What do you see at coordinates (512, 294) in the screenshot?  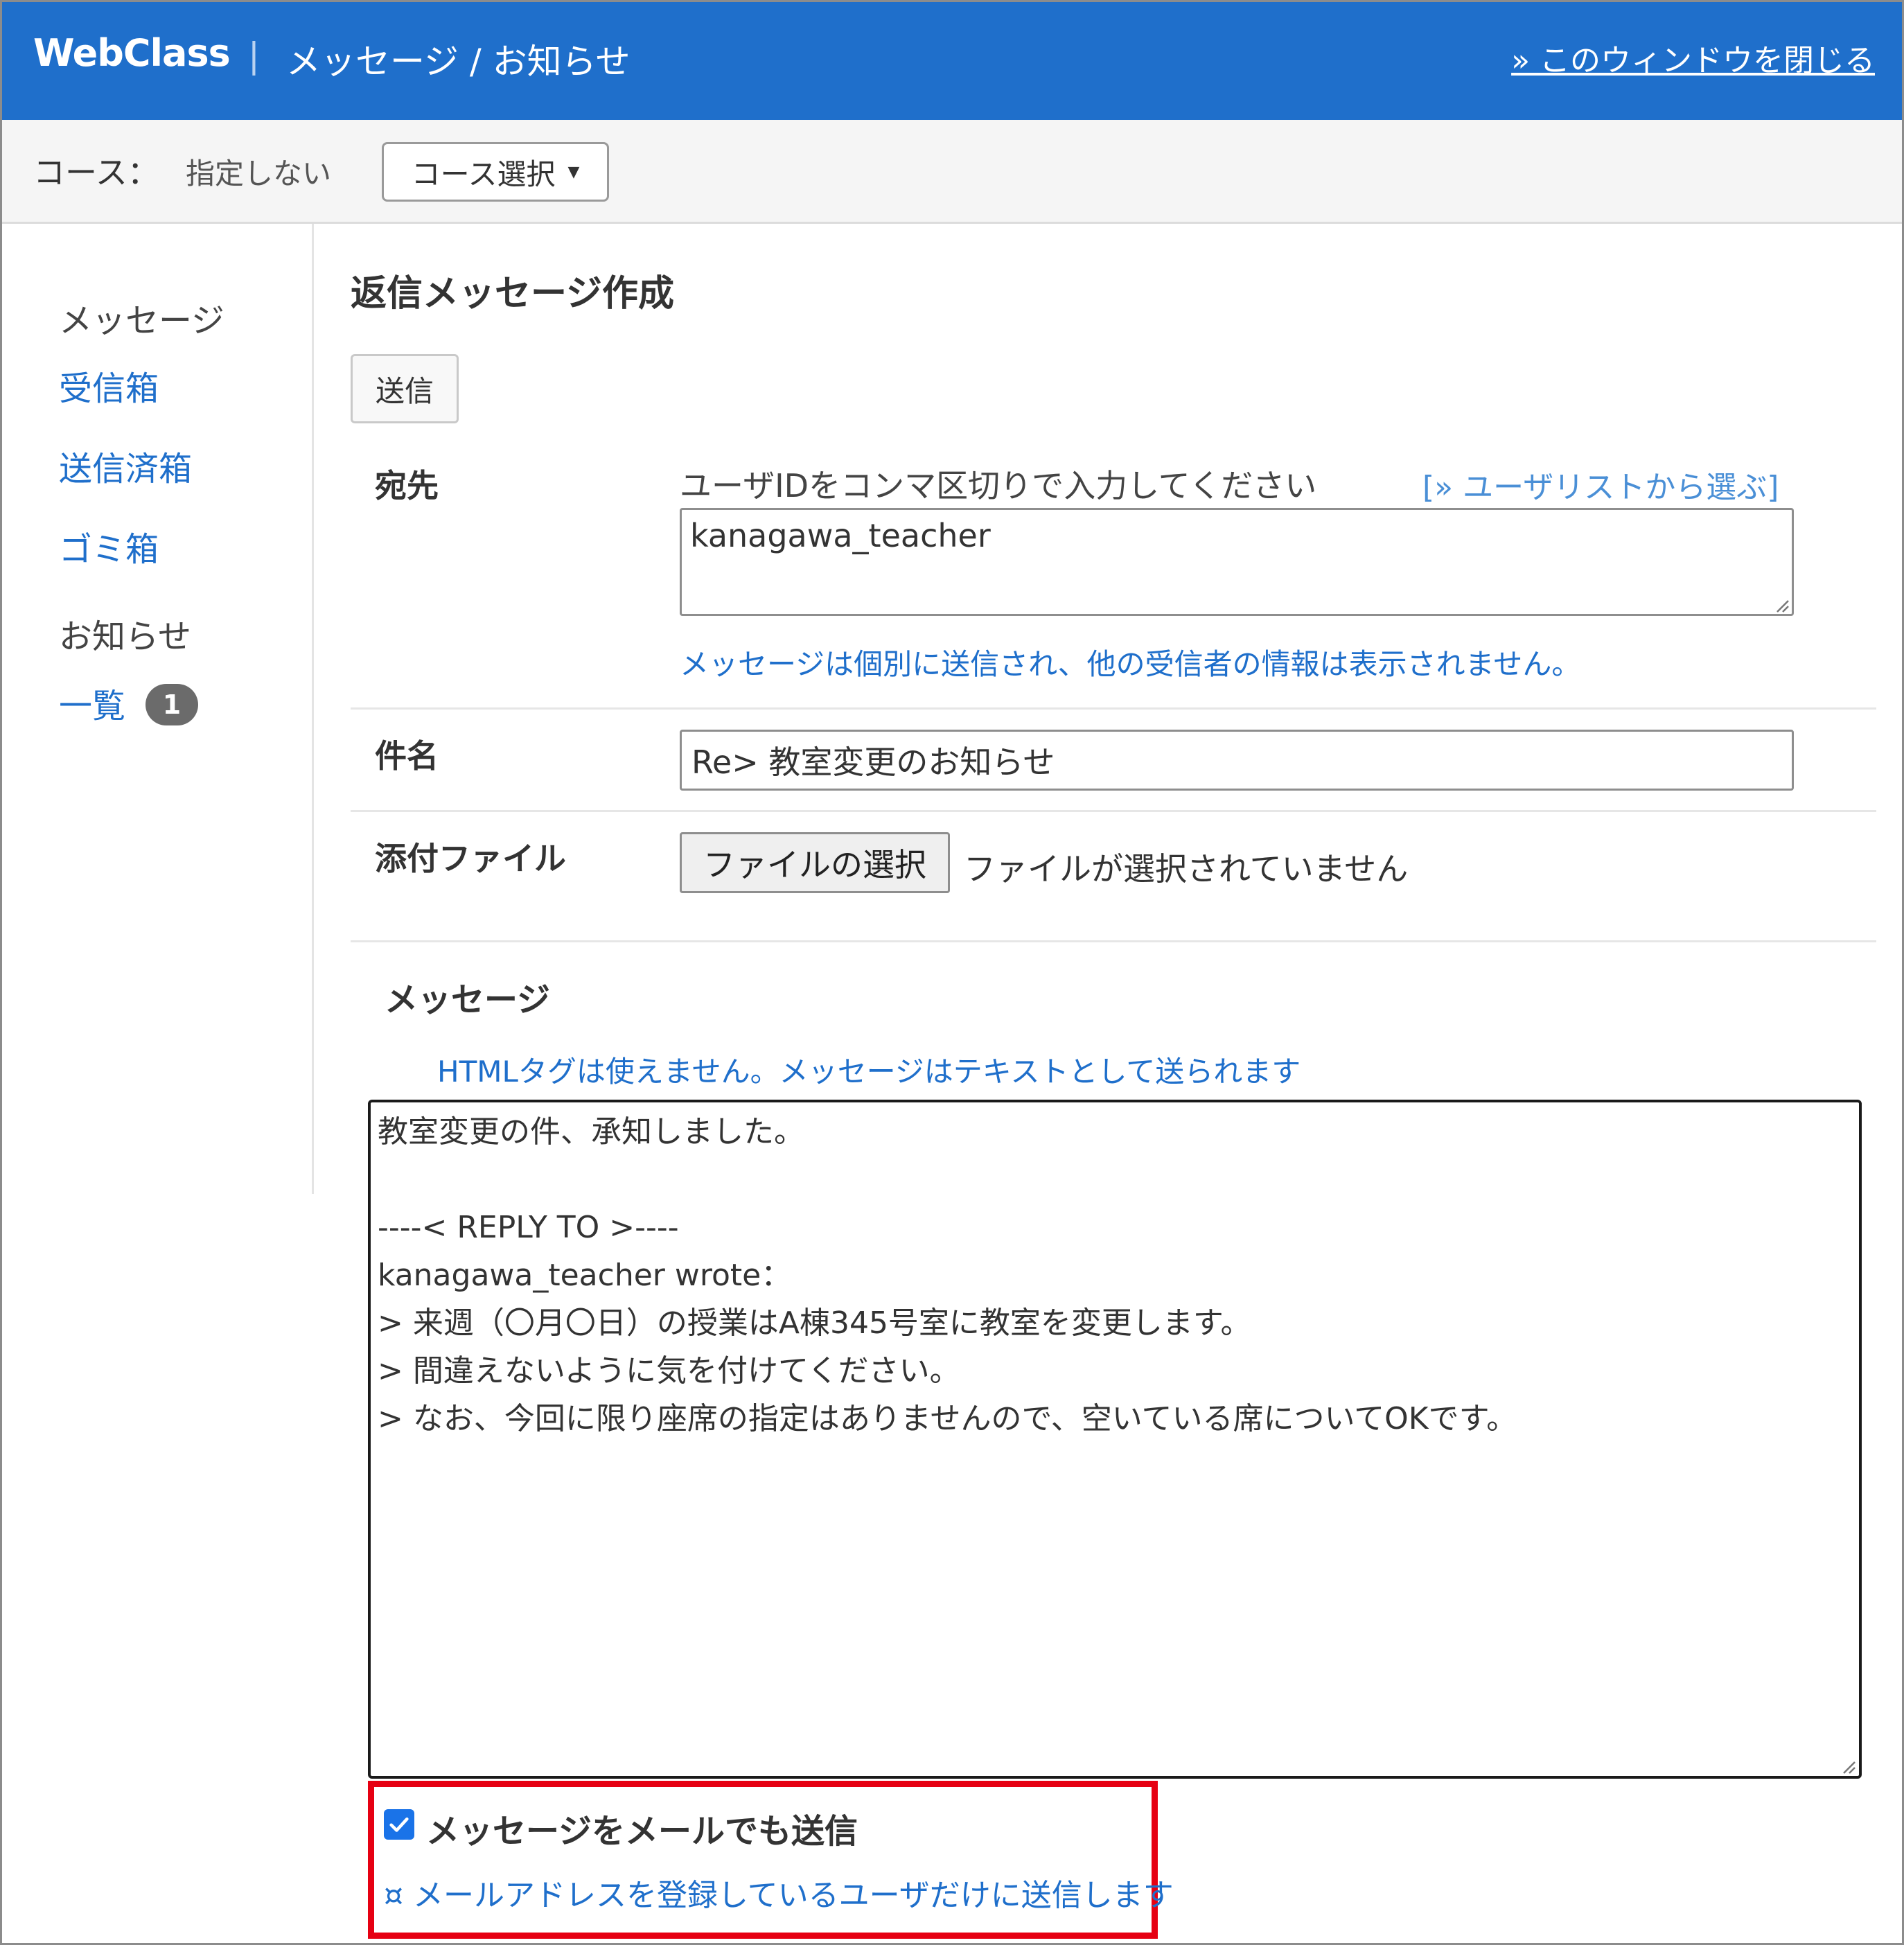 I see `page-title: 返信メッセージ作成` at bounding box center [512, 294].